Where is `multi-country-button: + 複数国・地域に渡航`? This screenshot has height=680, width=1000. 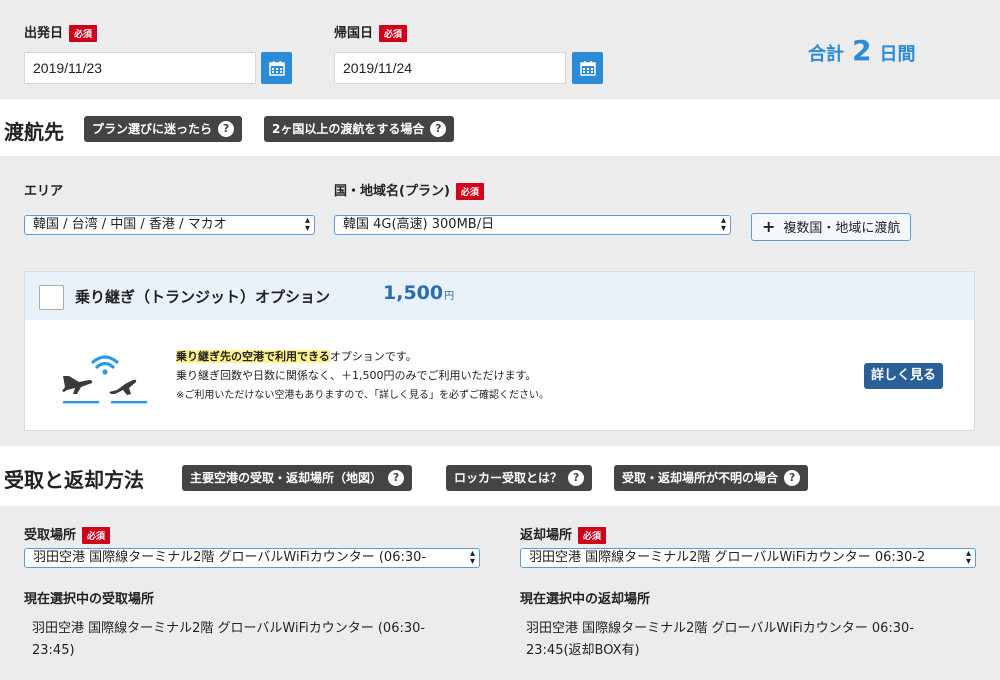 multi-country-button: + 複数国・地域に渡航 is located at coordinates (831, 227).